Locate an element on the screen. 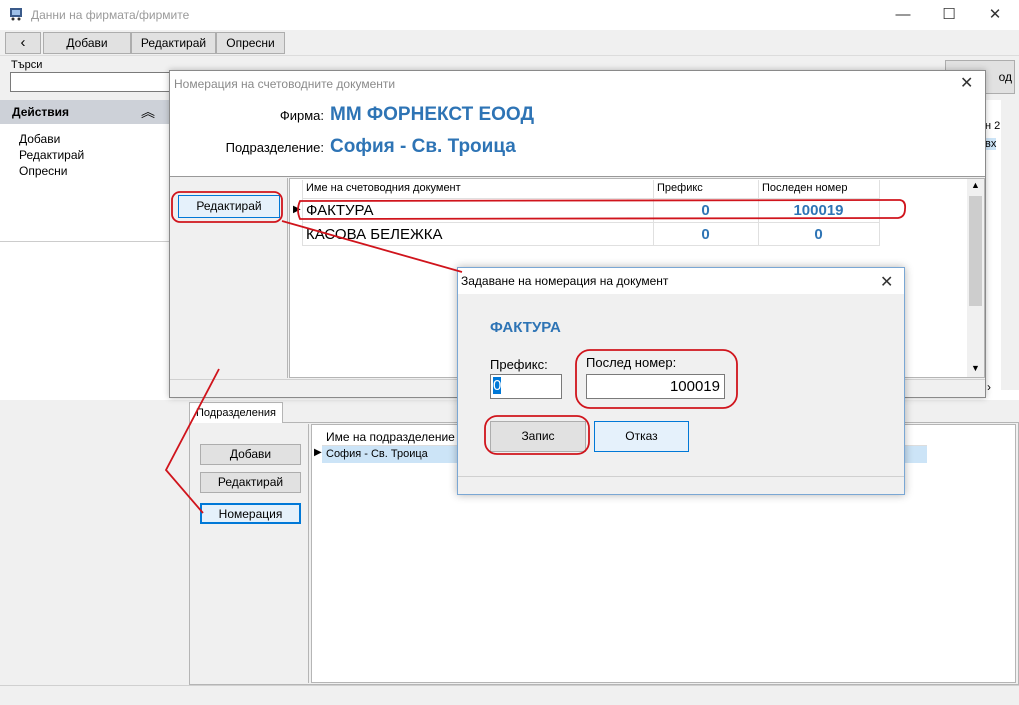 The image size is (1019, 705). grid-header-divider is located at coordinates (591, 198).